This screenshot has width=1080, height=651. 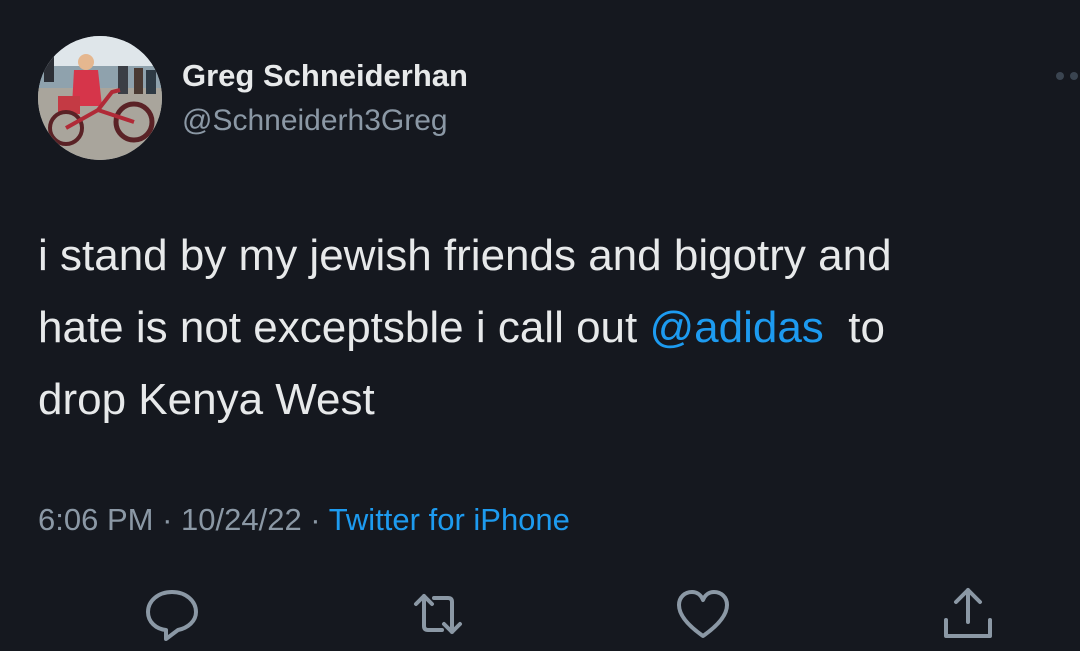 I want to click on author-handle: @Schneiderh3Greg, so click(x=315, y=121).